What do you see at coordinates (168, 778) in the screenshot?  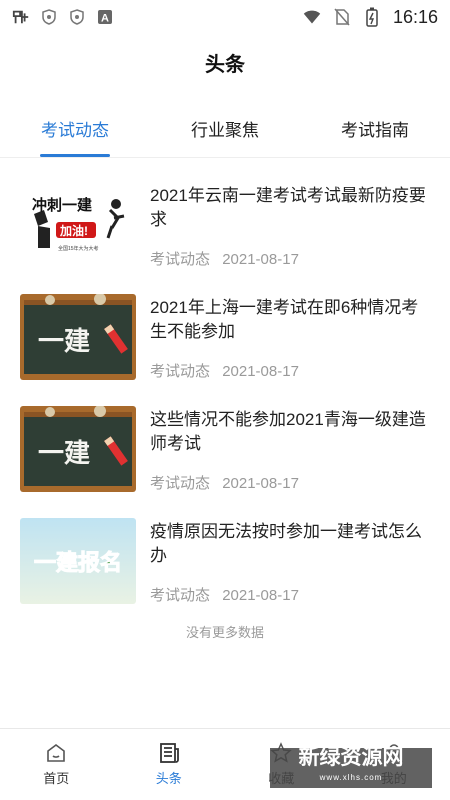 I see `nav-label: 头条` at bounding box center [168, 778].